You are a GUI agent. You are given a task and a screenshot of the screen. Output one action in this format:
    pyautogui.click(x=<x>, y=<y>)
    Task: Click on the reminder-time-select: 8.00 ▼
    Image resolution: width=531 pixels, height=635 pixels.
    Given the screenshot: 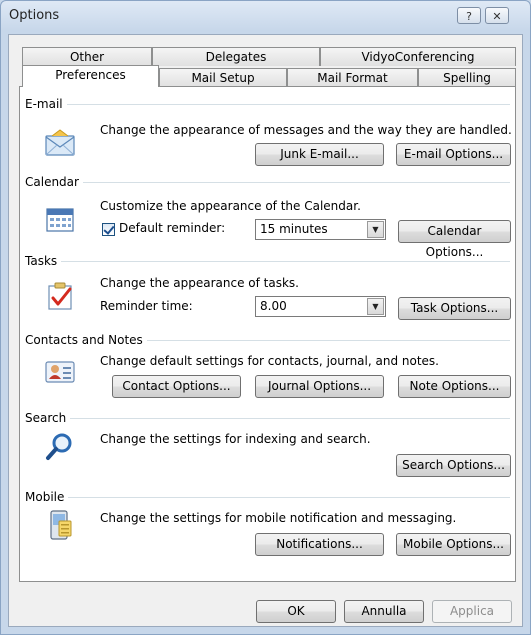 What is the action you would take?
    pyautogui.click(x=320, y=306)
    